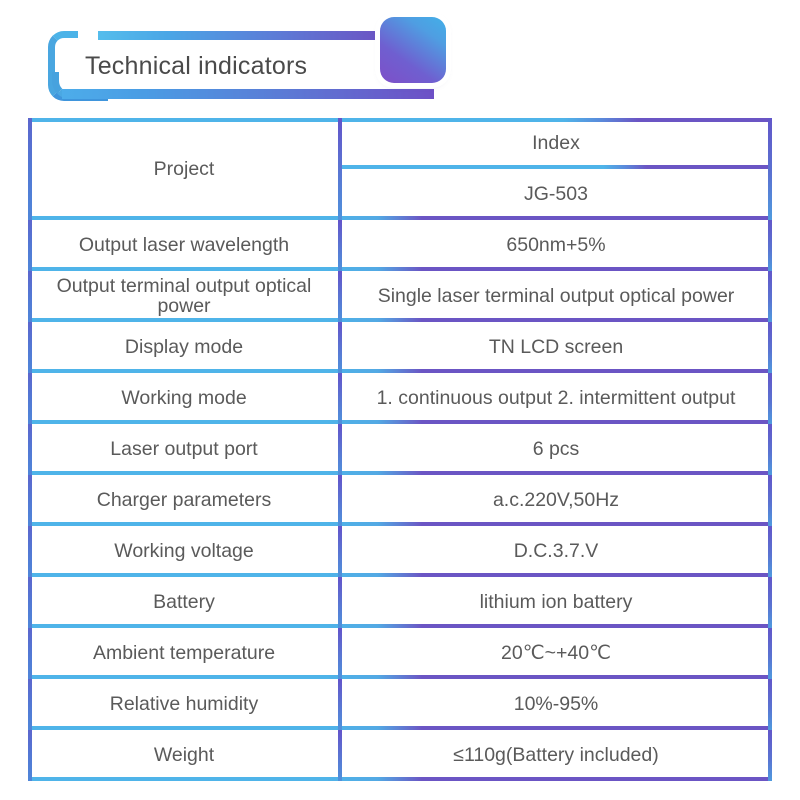 This screenshot has height=800, width=800. What do you see at coordinates (400, 500) in the screenshot?
I see `table-row: Charger parameters a.c.220V,50Hz` at bounding box center [400, 500].